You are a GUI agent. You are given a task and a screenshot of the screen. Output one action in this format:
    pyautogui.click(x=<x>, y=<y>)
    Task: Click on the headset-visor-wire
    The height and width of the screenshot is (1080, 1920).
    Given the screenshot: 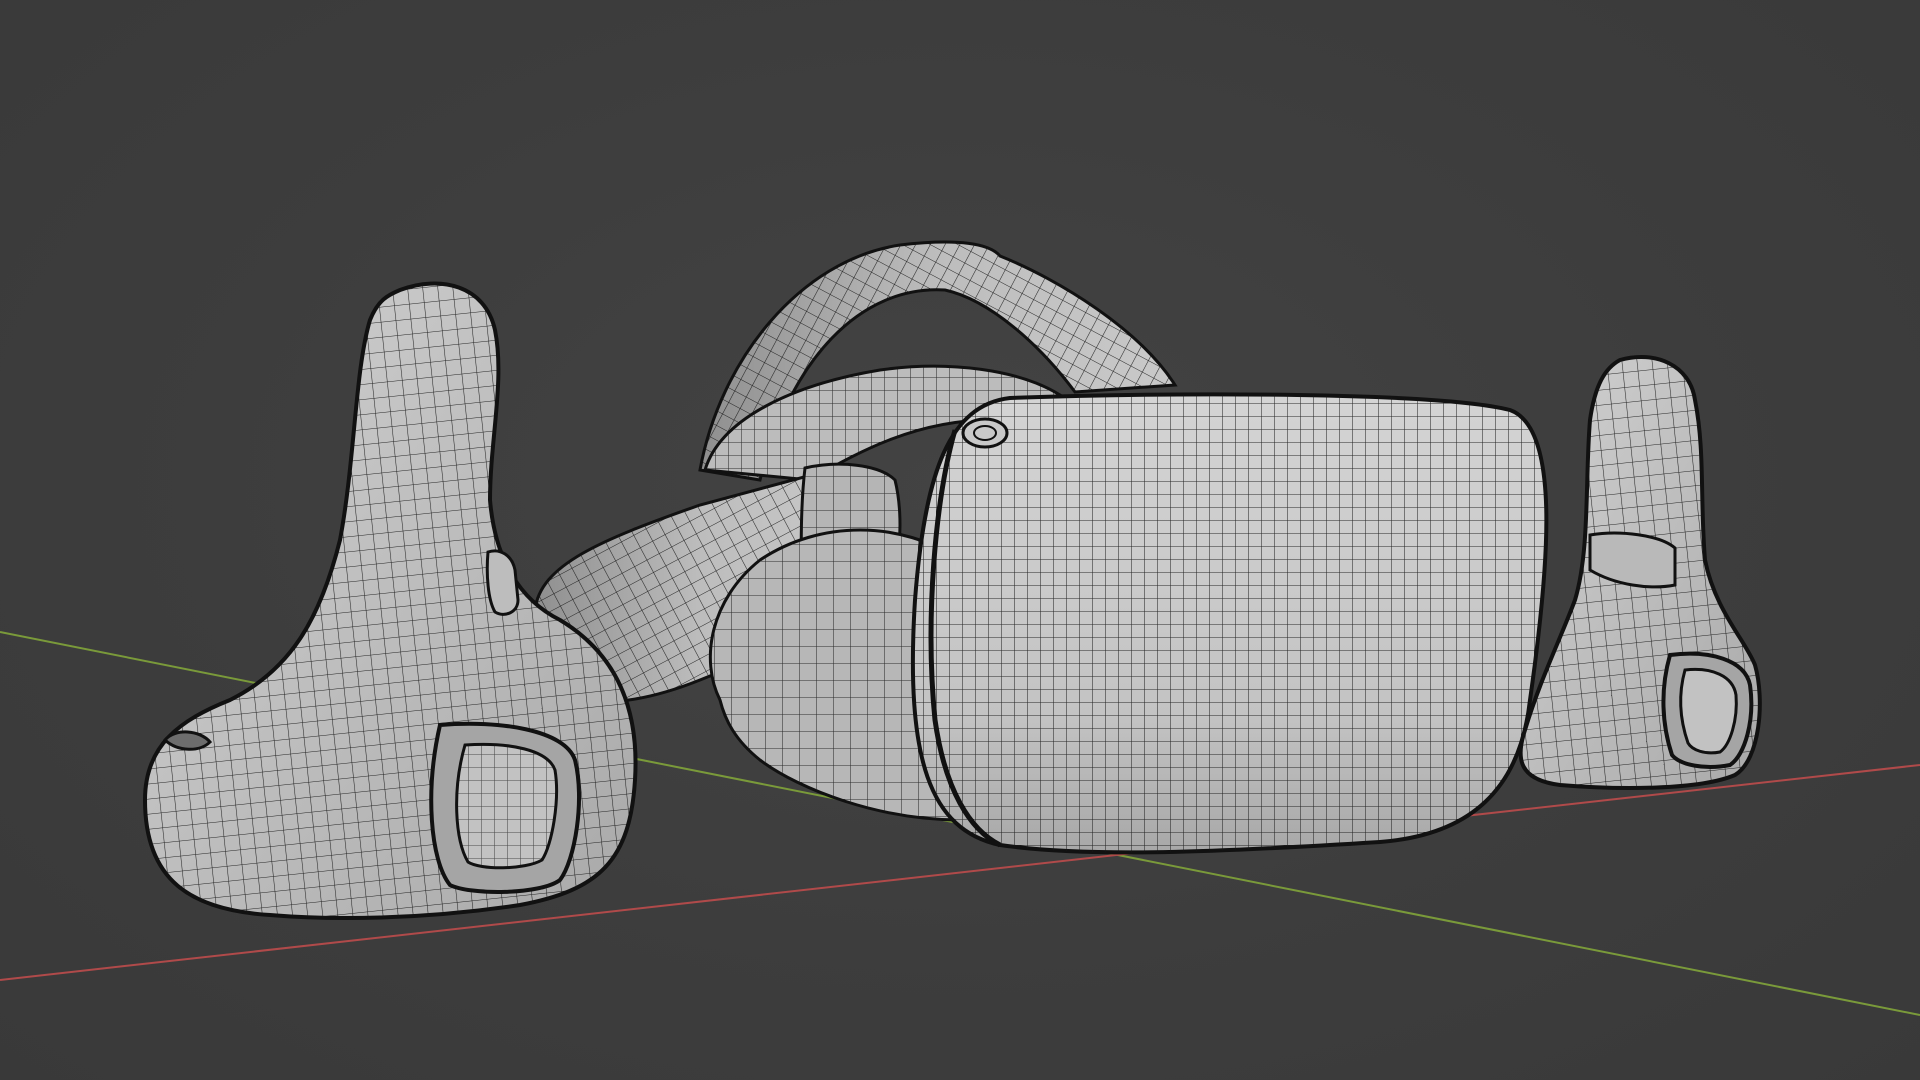 What is the action you would take?
    pyautogui.click(x=1229, y=623)
    